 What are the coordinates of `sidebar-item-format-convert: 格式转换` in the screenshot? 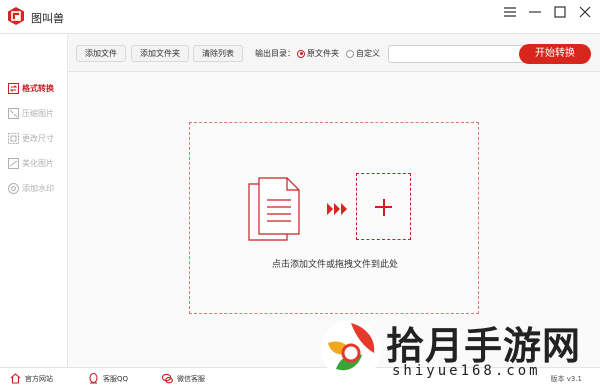 It's located at (33, 88).